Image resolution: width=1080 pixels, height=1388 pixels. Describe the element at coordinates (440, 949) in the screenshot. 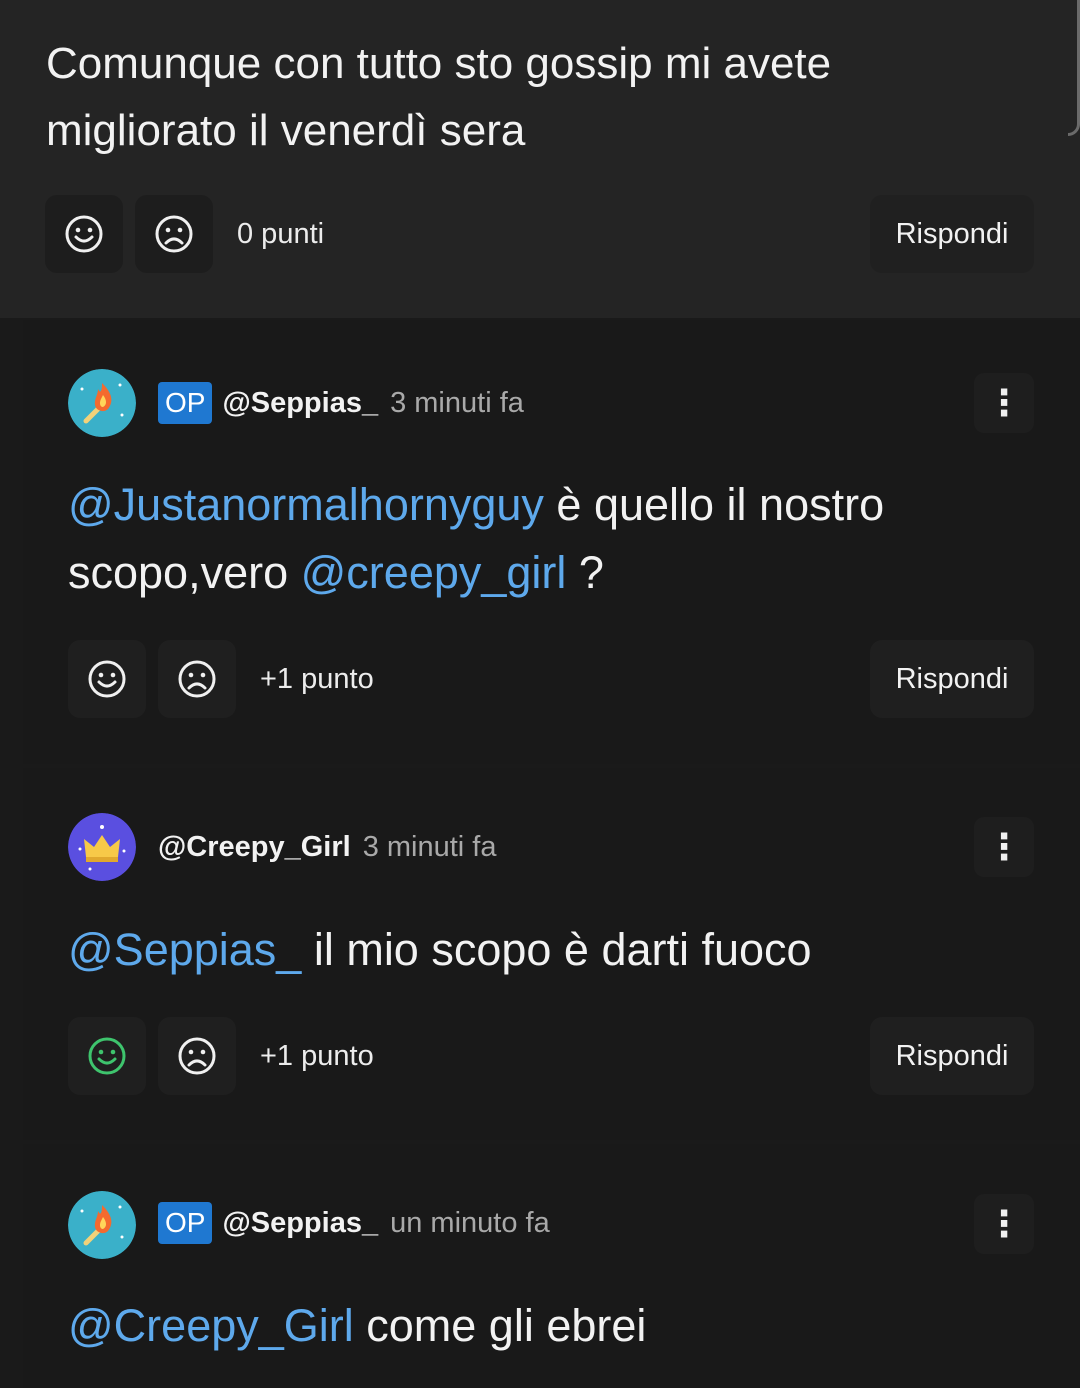

I see `comment-text: @Seppias_ il mio scopo è darti fuoco` at that location.